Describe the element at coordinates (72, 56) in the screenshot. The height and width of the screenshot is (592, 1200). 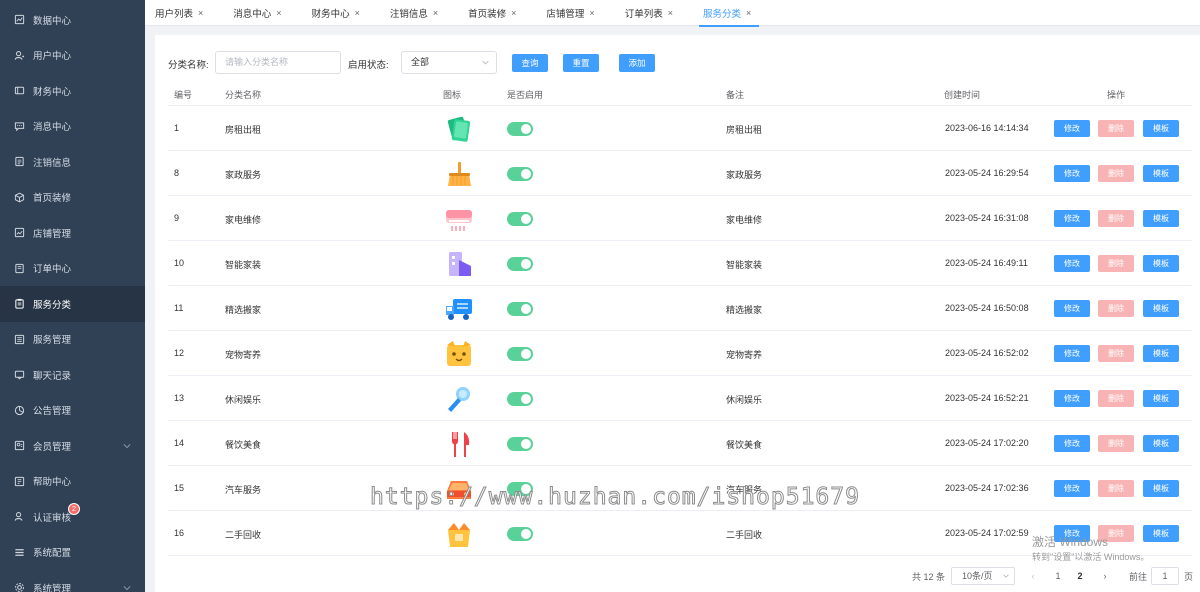
I see `sidebar-item-user: 用户中心` at that location.